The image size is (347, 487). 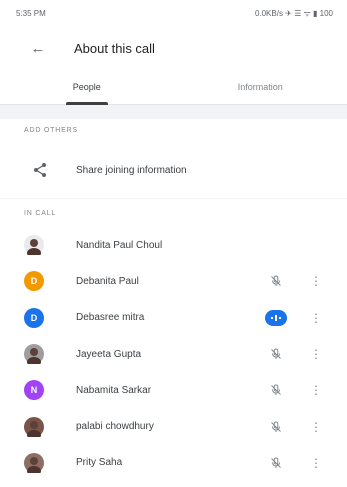 I want to click on list-item: N Nabamita Sarkar ⋮, so click(x=173, y=390).